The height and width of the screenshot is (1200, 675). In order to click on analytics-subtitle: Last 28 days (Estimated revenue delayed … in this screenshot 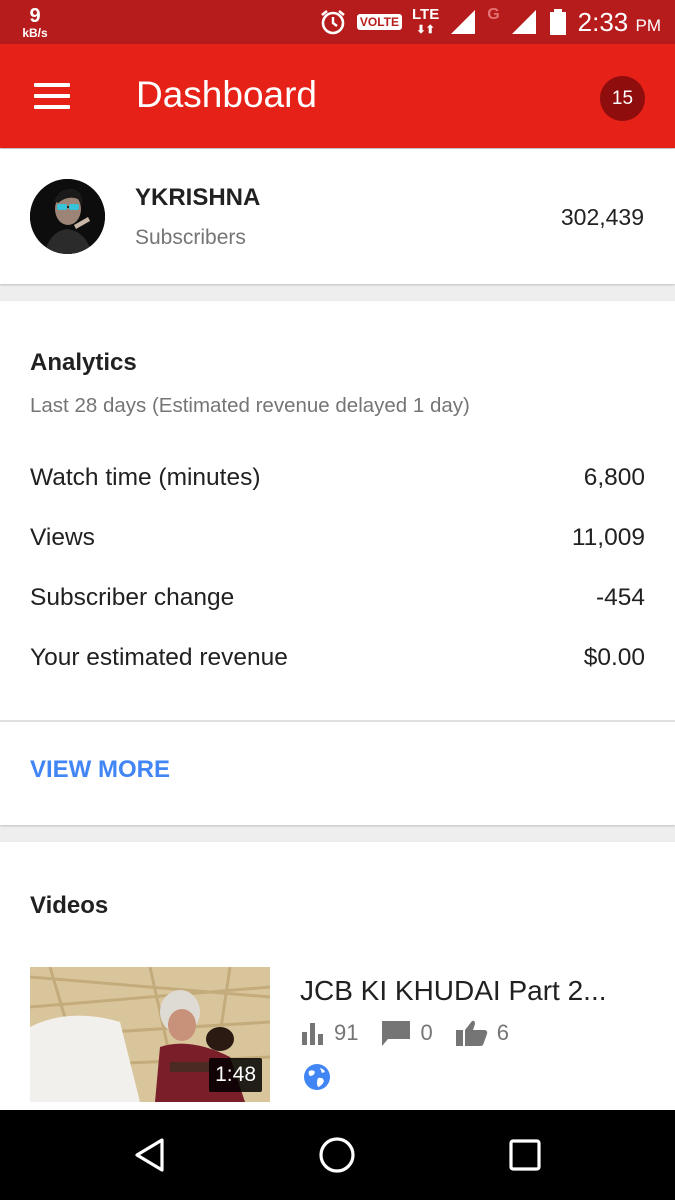, I will do `click(250, 405)`.